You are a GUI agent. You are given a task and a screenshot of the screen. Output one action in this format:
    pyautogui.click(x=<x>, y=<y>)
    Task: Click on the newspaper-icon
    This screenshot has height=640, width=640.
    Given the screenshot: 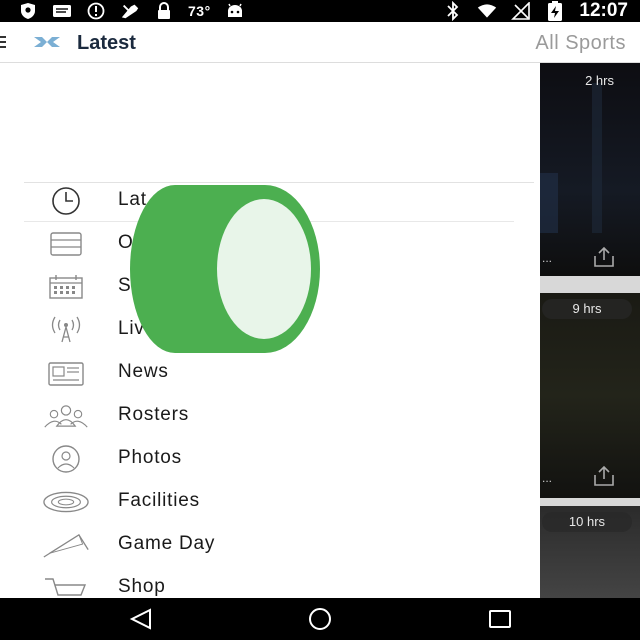 What is the action you would take?
    pyautogui.click(x=66, y=373)
    